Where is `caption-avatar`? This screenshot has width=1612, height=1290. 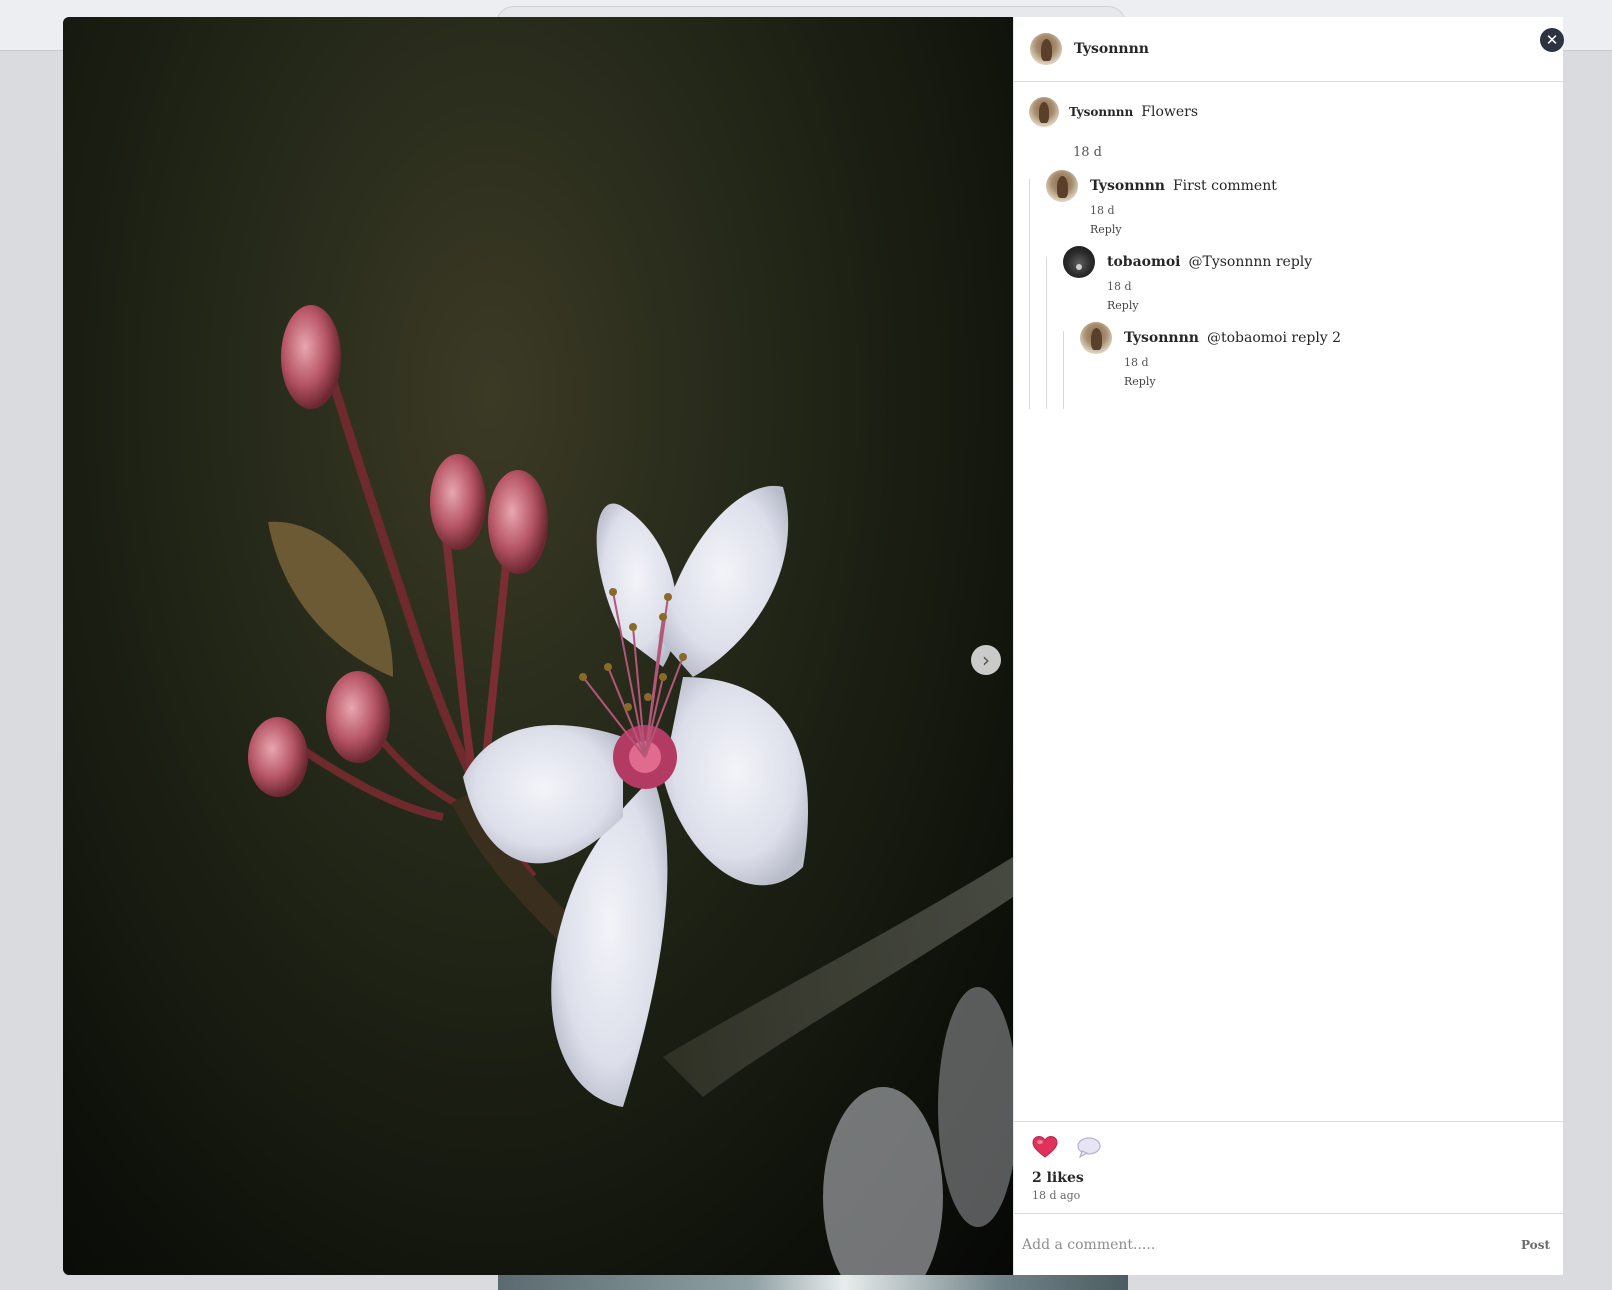 caption-avatar is located at coordinates (1044, 112).